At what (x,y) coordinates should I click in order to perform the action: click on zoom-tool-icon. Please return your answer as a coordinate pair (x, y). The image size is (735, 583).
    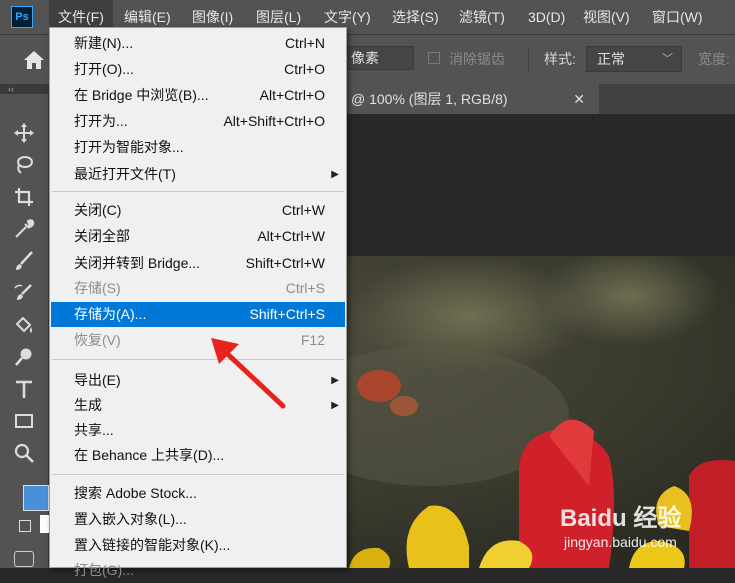
    Looking at the image, I should click on (24, 453).